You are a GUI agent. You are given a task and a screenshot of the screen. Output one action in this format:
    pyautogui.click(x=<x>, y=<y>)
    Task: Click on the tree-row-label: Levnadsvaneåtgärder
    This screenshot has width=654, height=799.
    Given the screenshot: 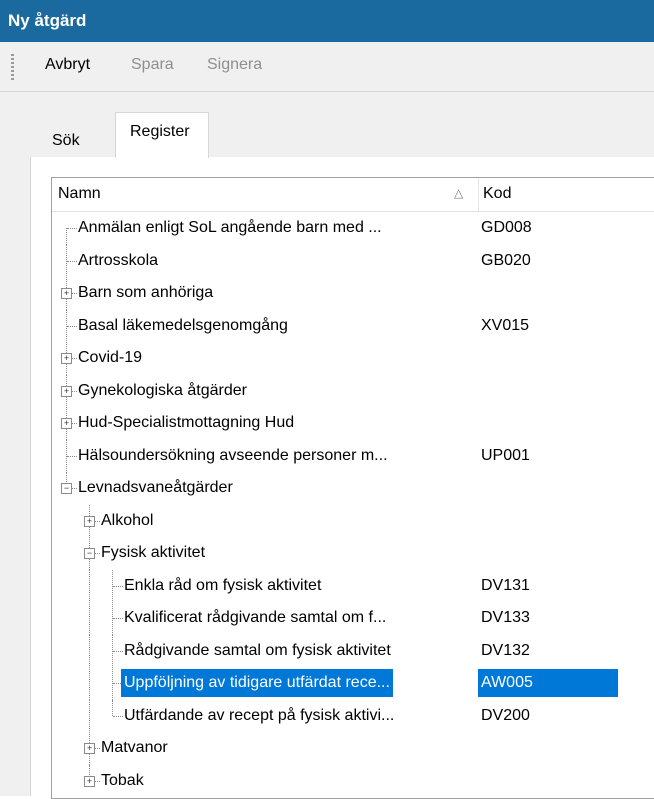 What is the action you would take?
    pyautogui.click(x=155, y=487)
    